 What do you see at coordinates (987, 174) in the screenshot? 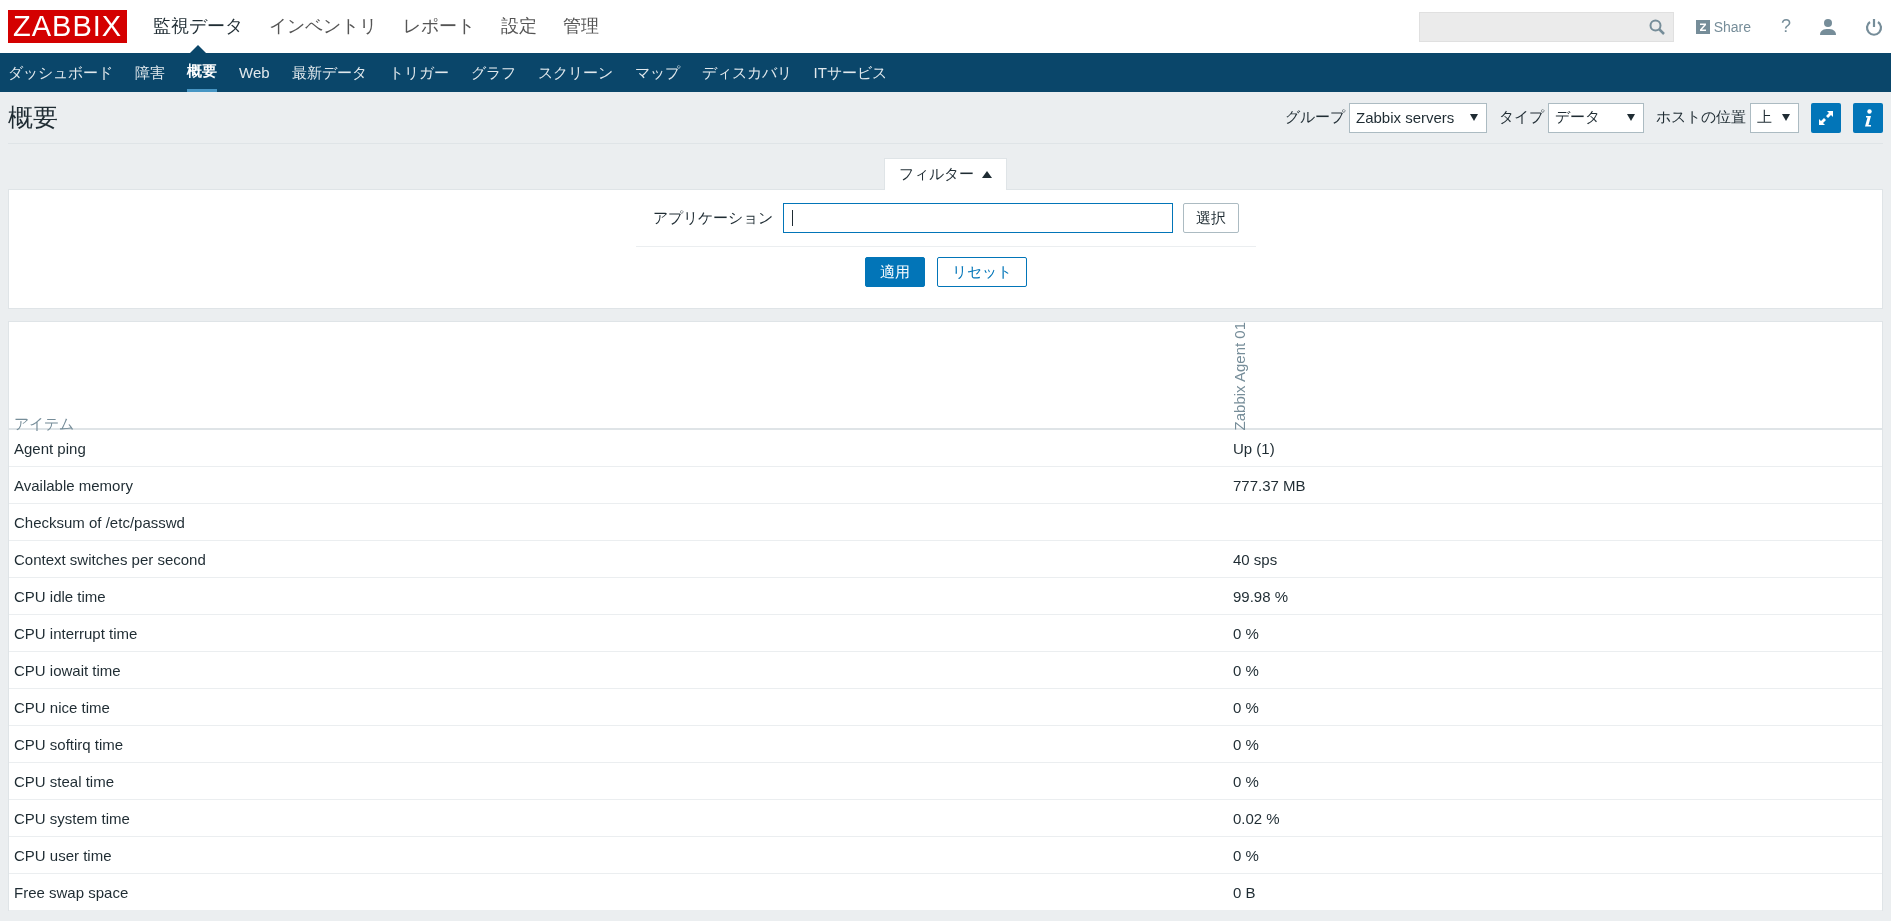
I see `triangle-icon` at bounding box center [987, 174].